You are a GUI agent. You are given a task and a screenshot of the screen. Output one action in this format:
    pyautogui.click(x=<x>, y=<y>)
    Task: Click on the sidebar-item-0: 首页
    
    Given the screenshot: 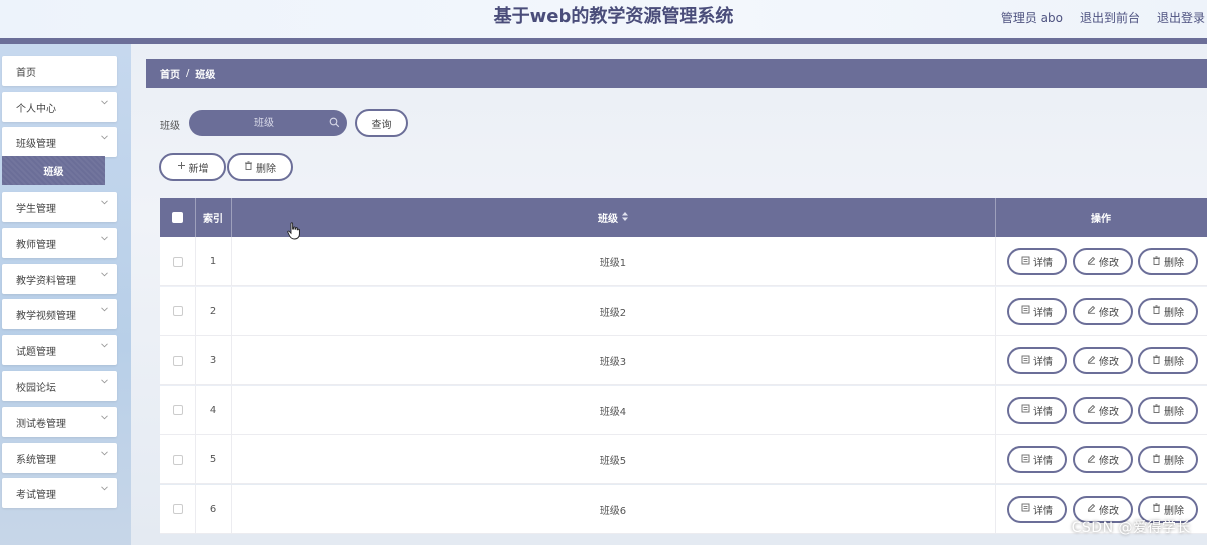 What is the action you would take?
    pyautogui.click(x=59, y=71)
    